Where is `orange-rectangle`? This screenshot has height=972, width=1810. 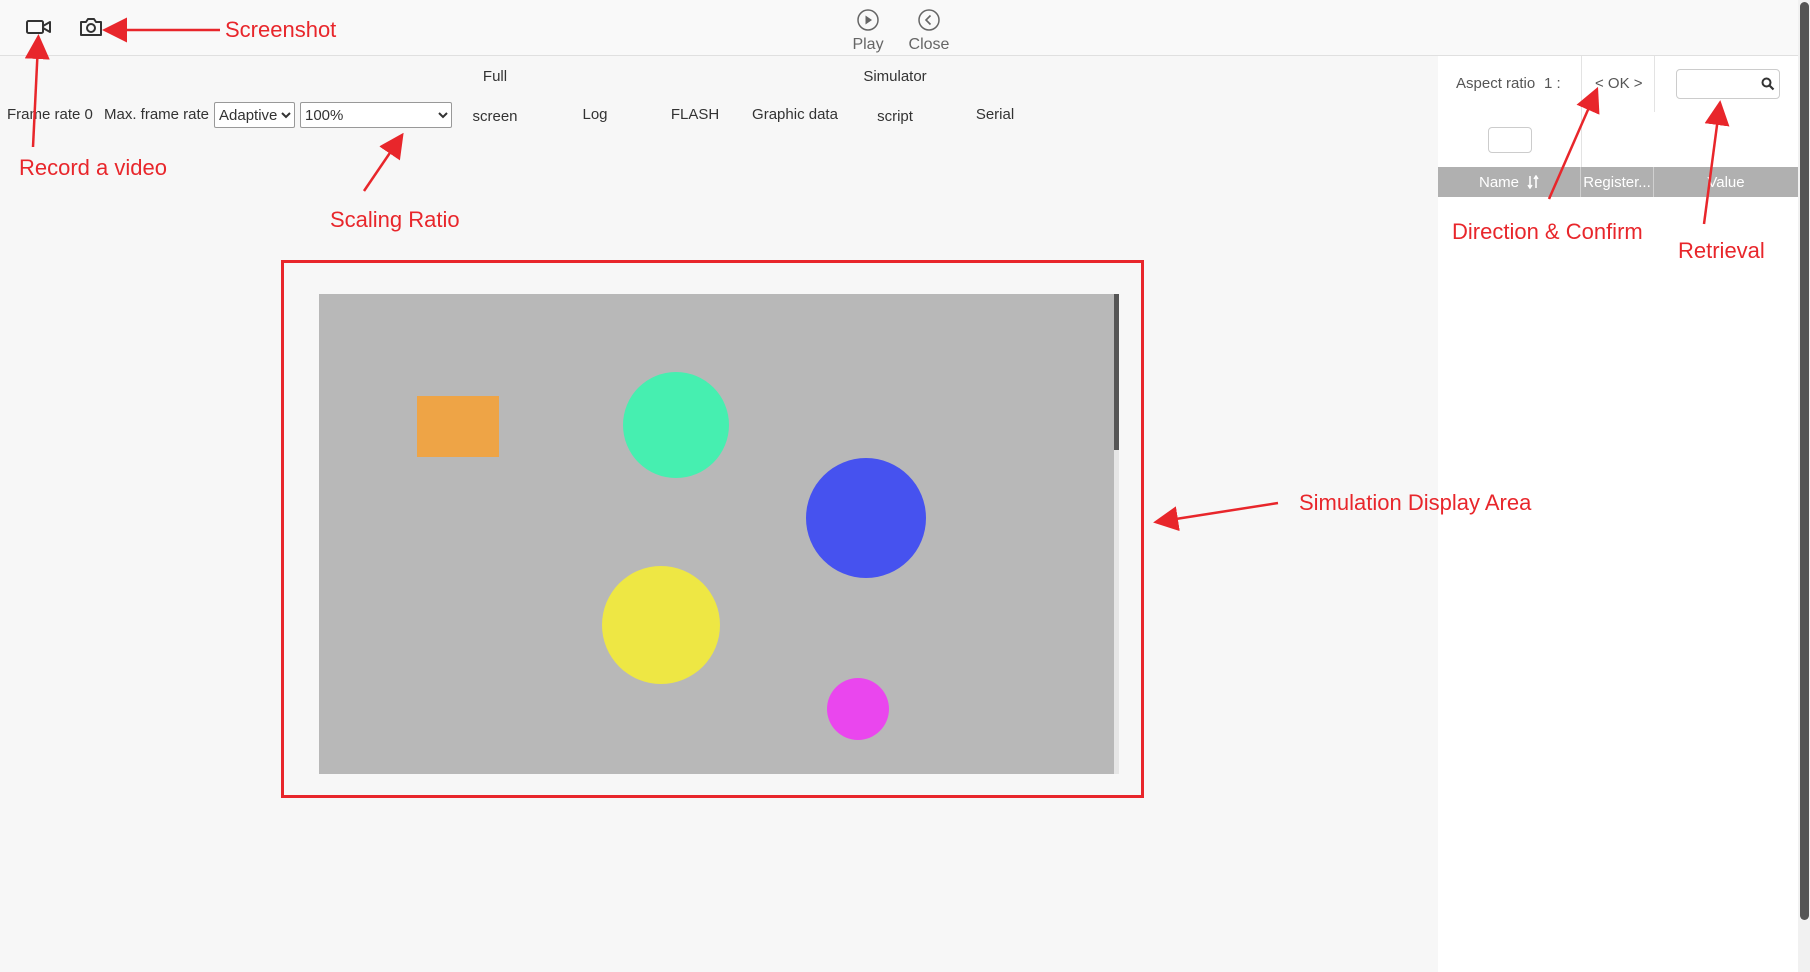
orange-rectangle is located at coordinates (458, 426).